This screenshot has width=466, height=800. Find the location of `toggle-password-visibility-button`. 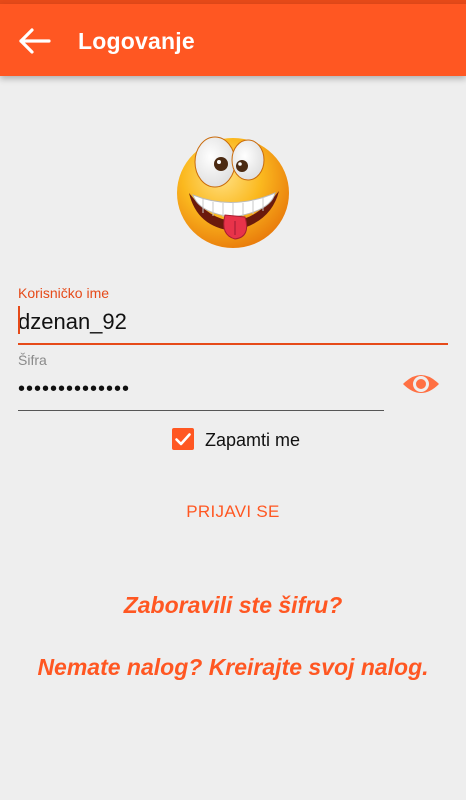

toggle-password-visibility-button is located at coordinates (421, 384).